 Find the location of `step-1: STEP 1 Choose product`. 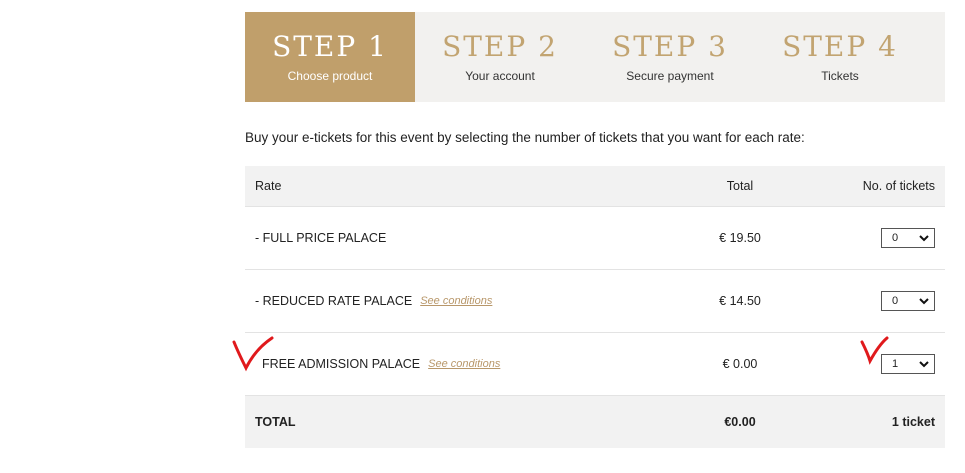

step-1: STEP 1 Choose product is located at coordinates (330, 57).